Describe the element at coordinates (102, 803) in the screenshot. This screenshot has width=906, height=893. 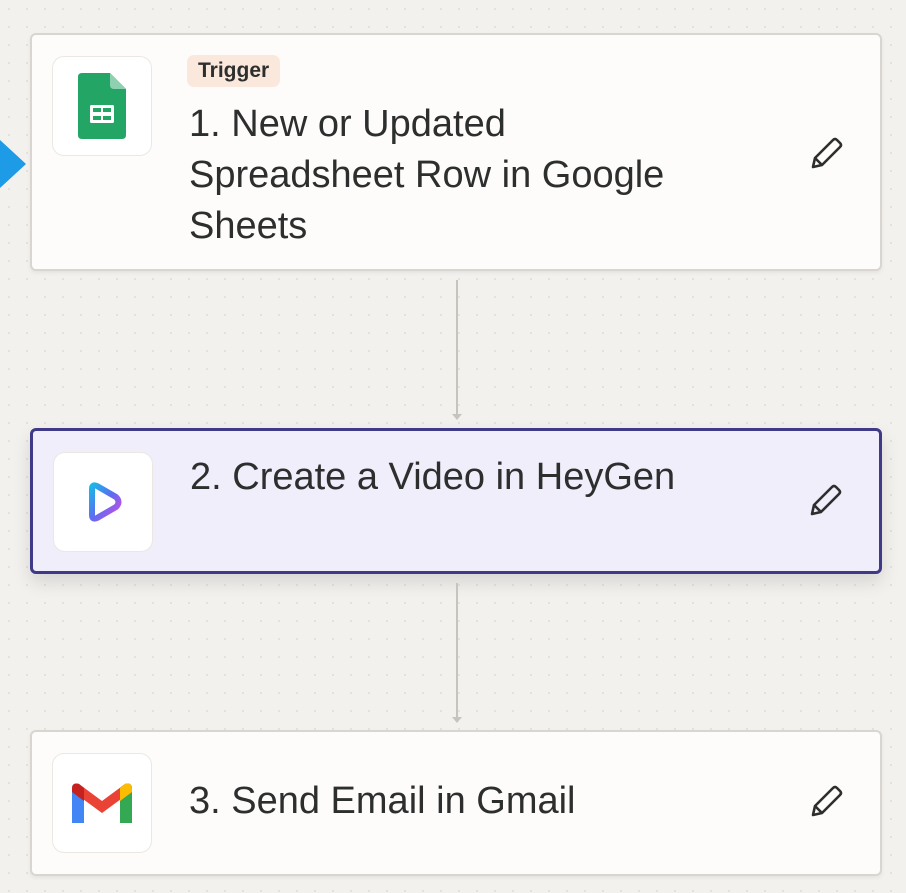
I see `gmail-icon` at that location.